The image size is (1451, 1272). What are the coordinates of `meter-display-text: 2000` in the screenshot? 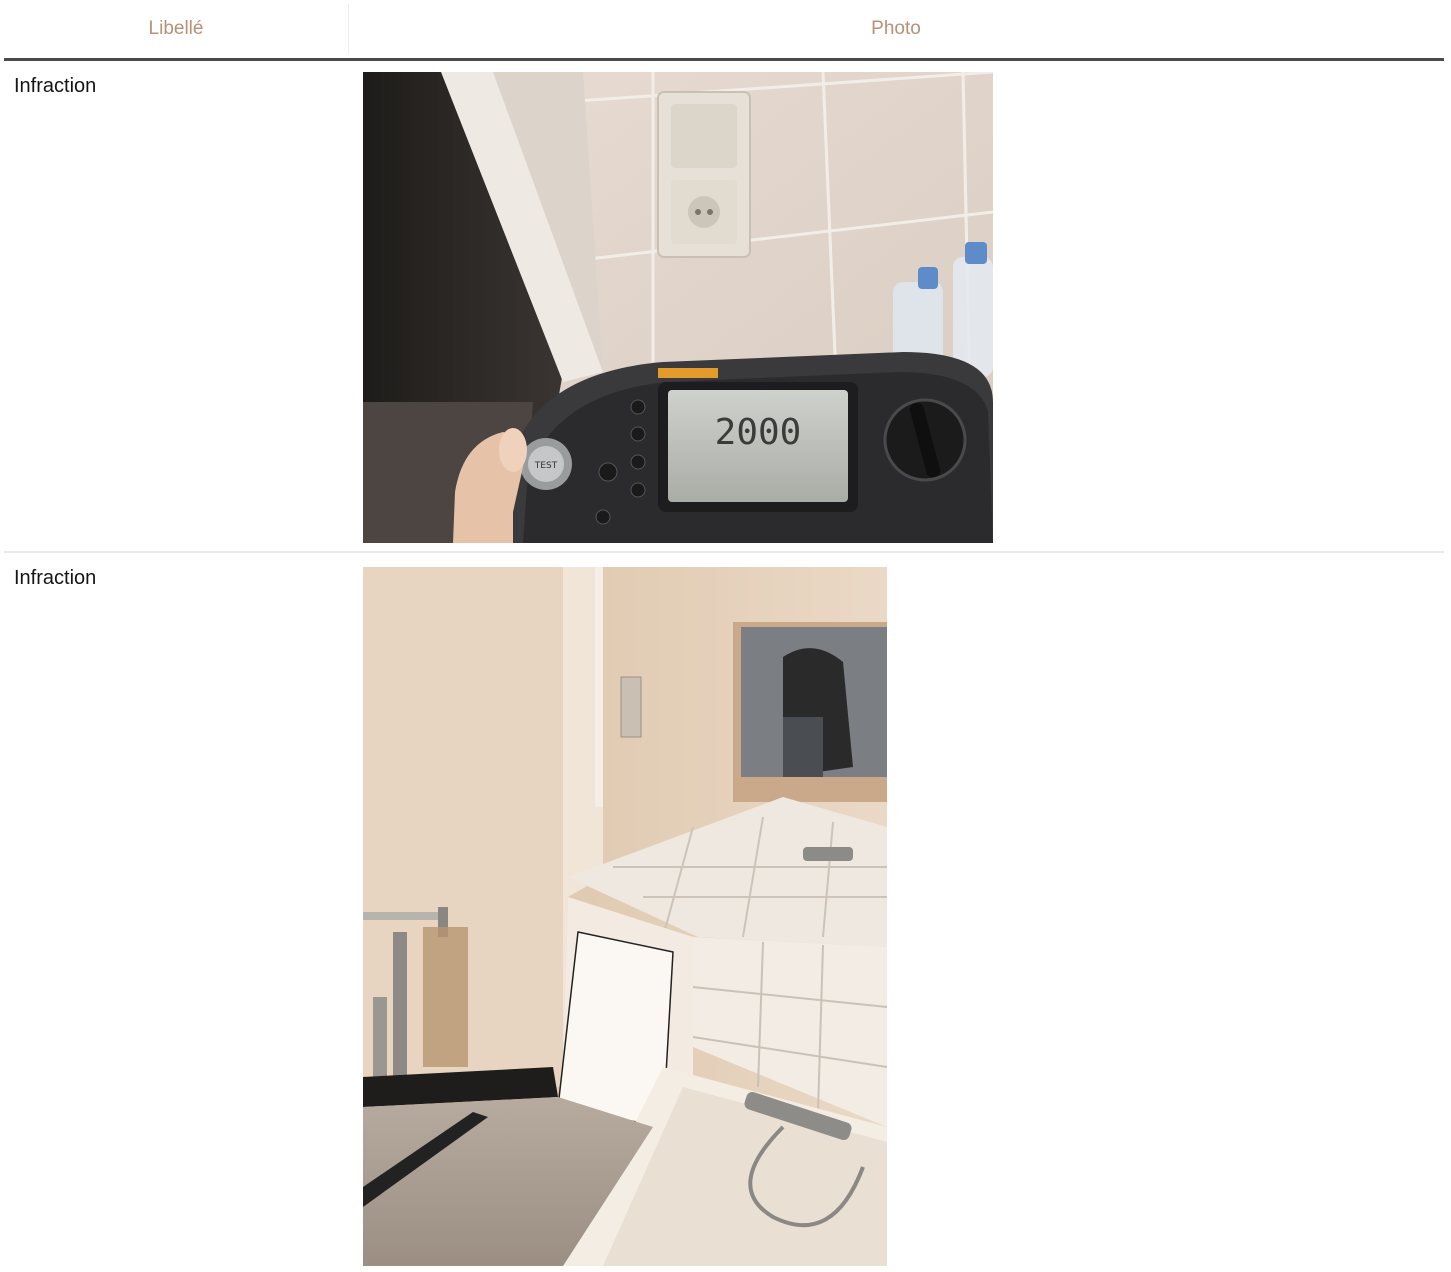 It's located at (758, 432).